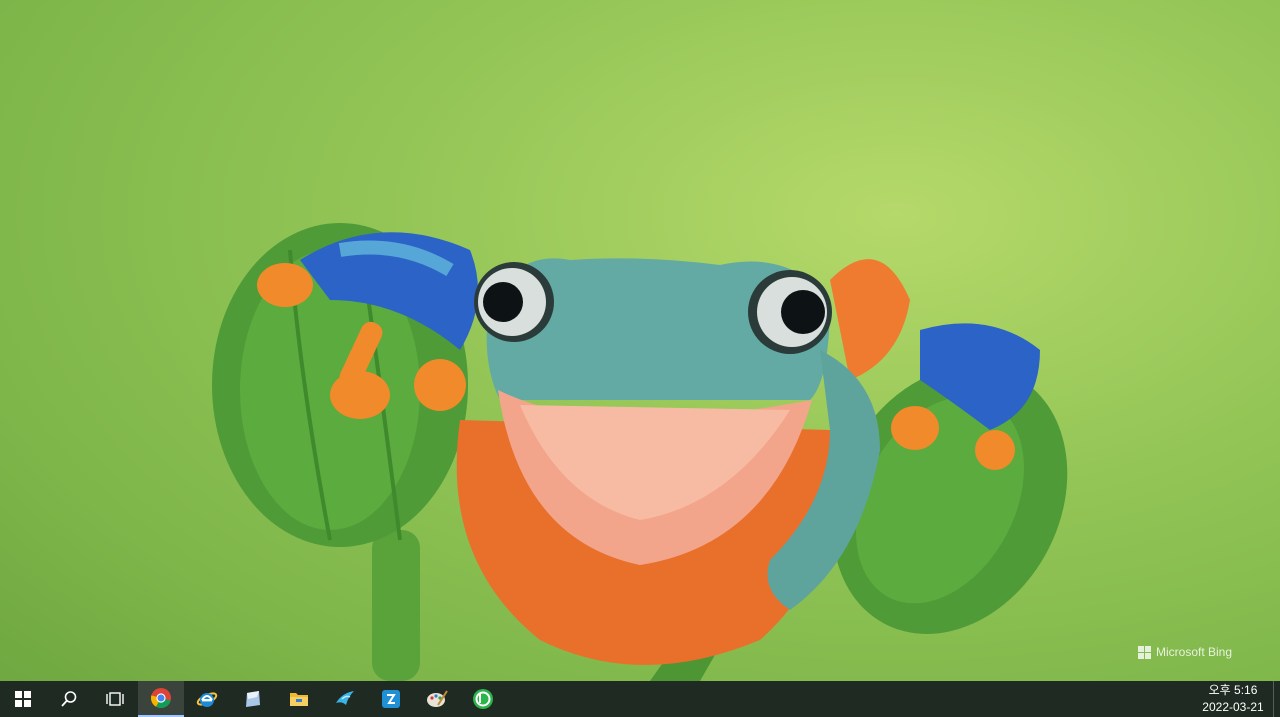 The height and width of the screenshot is (717, 1280). I want to click on bird-app-taskbar-button, so click(345, 699).